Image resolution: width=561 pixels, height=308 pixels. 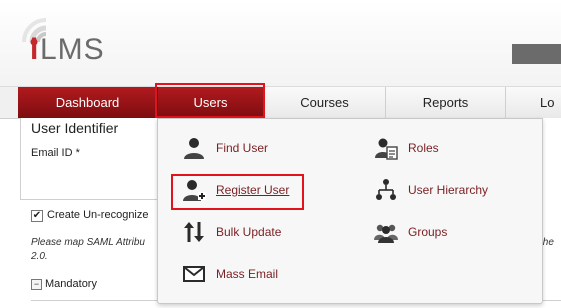 What do you see at coordinates (39, 256) in the screenshot?
I see `saml-note-line2: 2.0.` at bounding box center [39, 256].